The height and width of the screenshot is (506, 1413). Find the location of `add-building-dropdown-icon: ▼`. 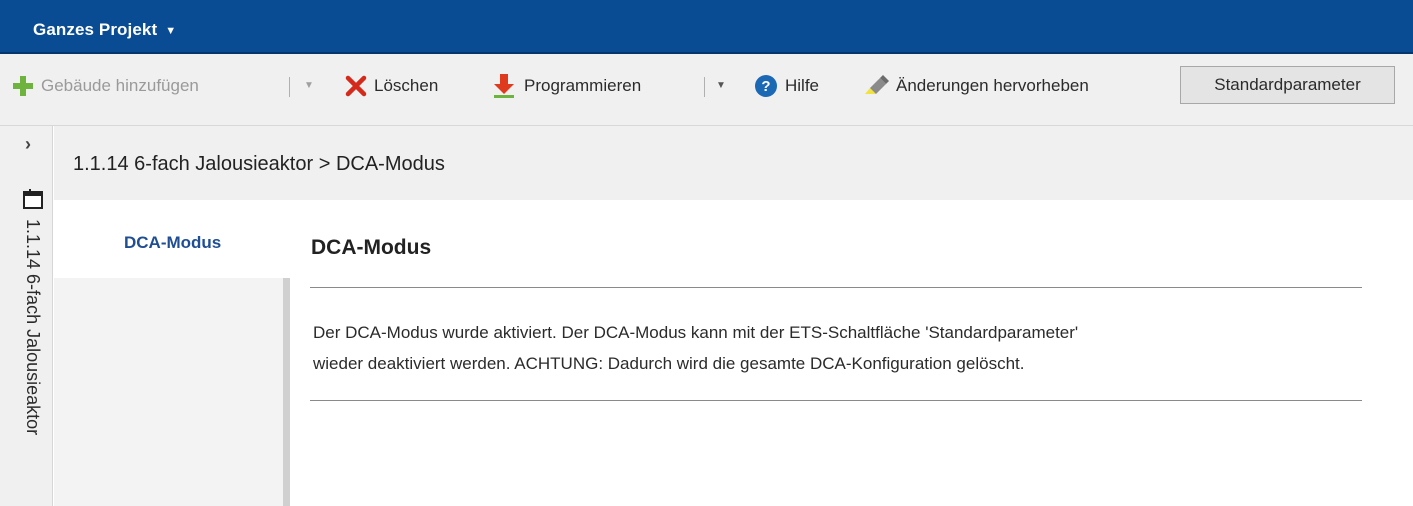

add-building-dropdown-icon: ▼ is located at coordinates (309, 85).